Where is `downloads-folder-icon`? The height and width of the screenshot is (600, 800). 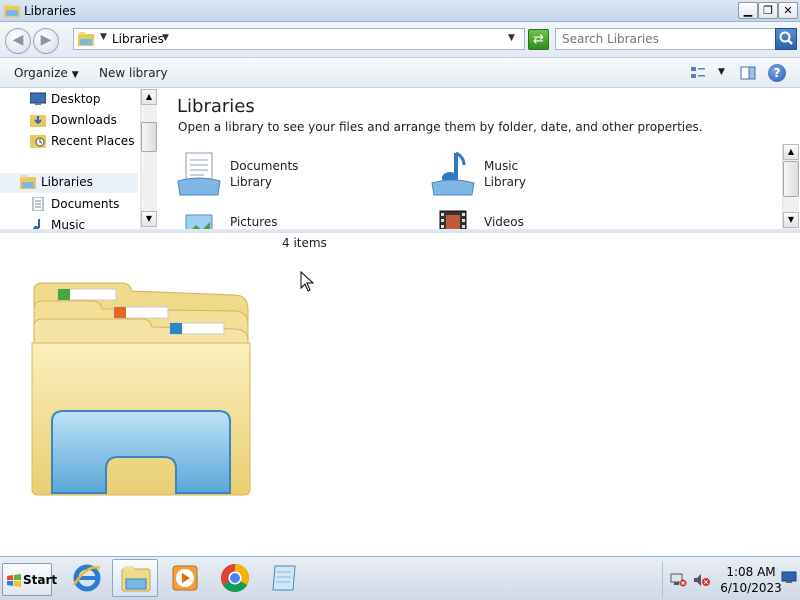
downloads-folder-icon is located at coordinates (38, 121).